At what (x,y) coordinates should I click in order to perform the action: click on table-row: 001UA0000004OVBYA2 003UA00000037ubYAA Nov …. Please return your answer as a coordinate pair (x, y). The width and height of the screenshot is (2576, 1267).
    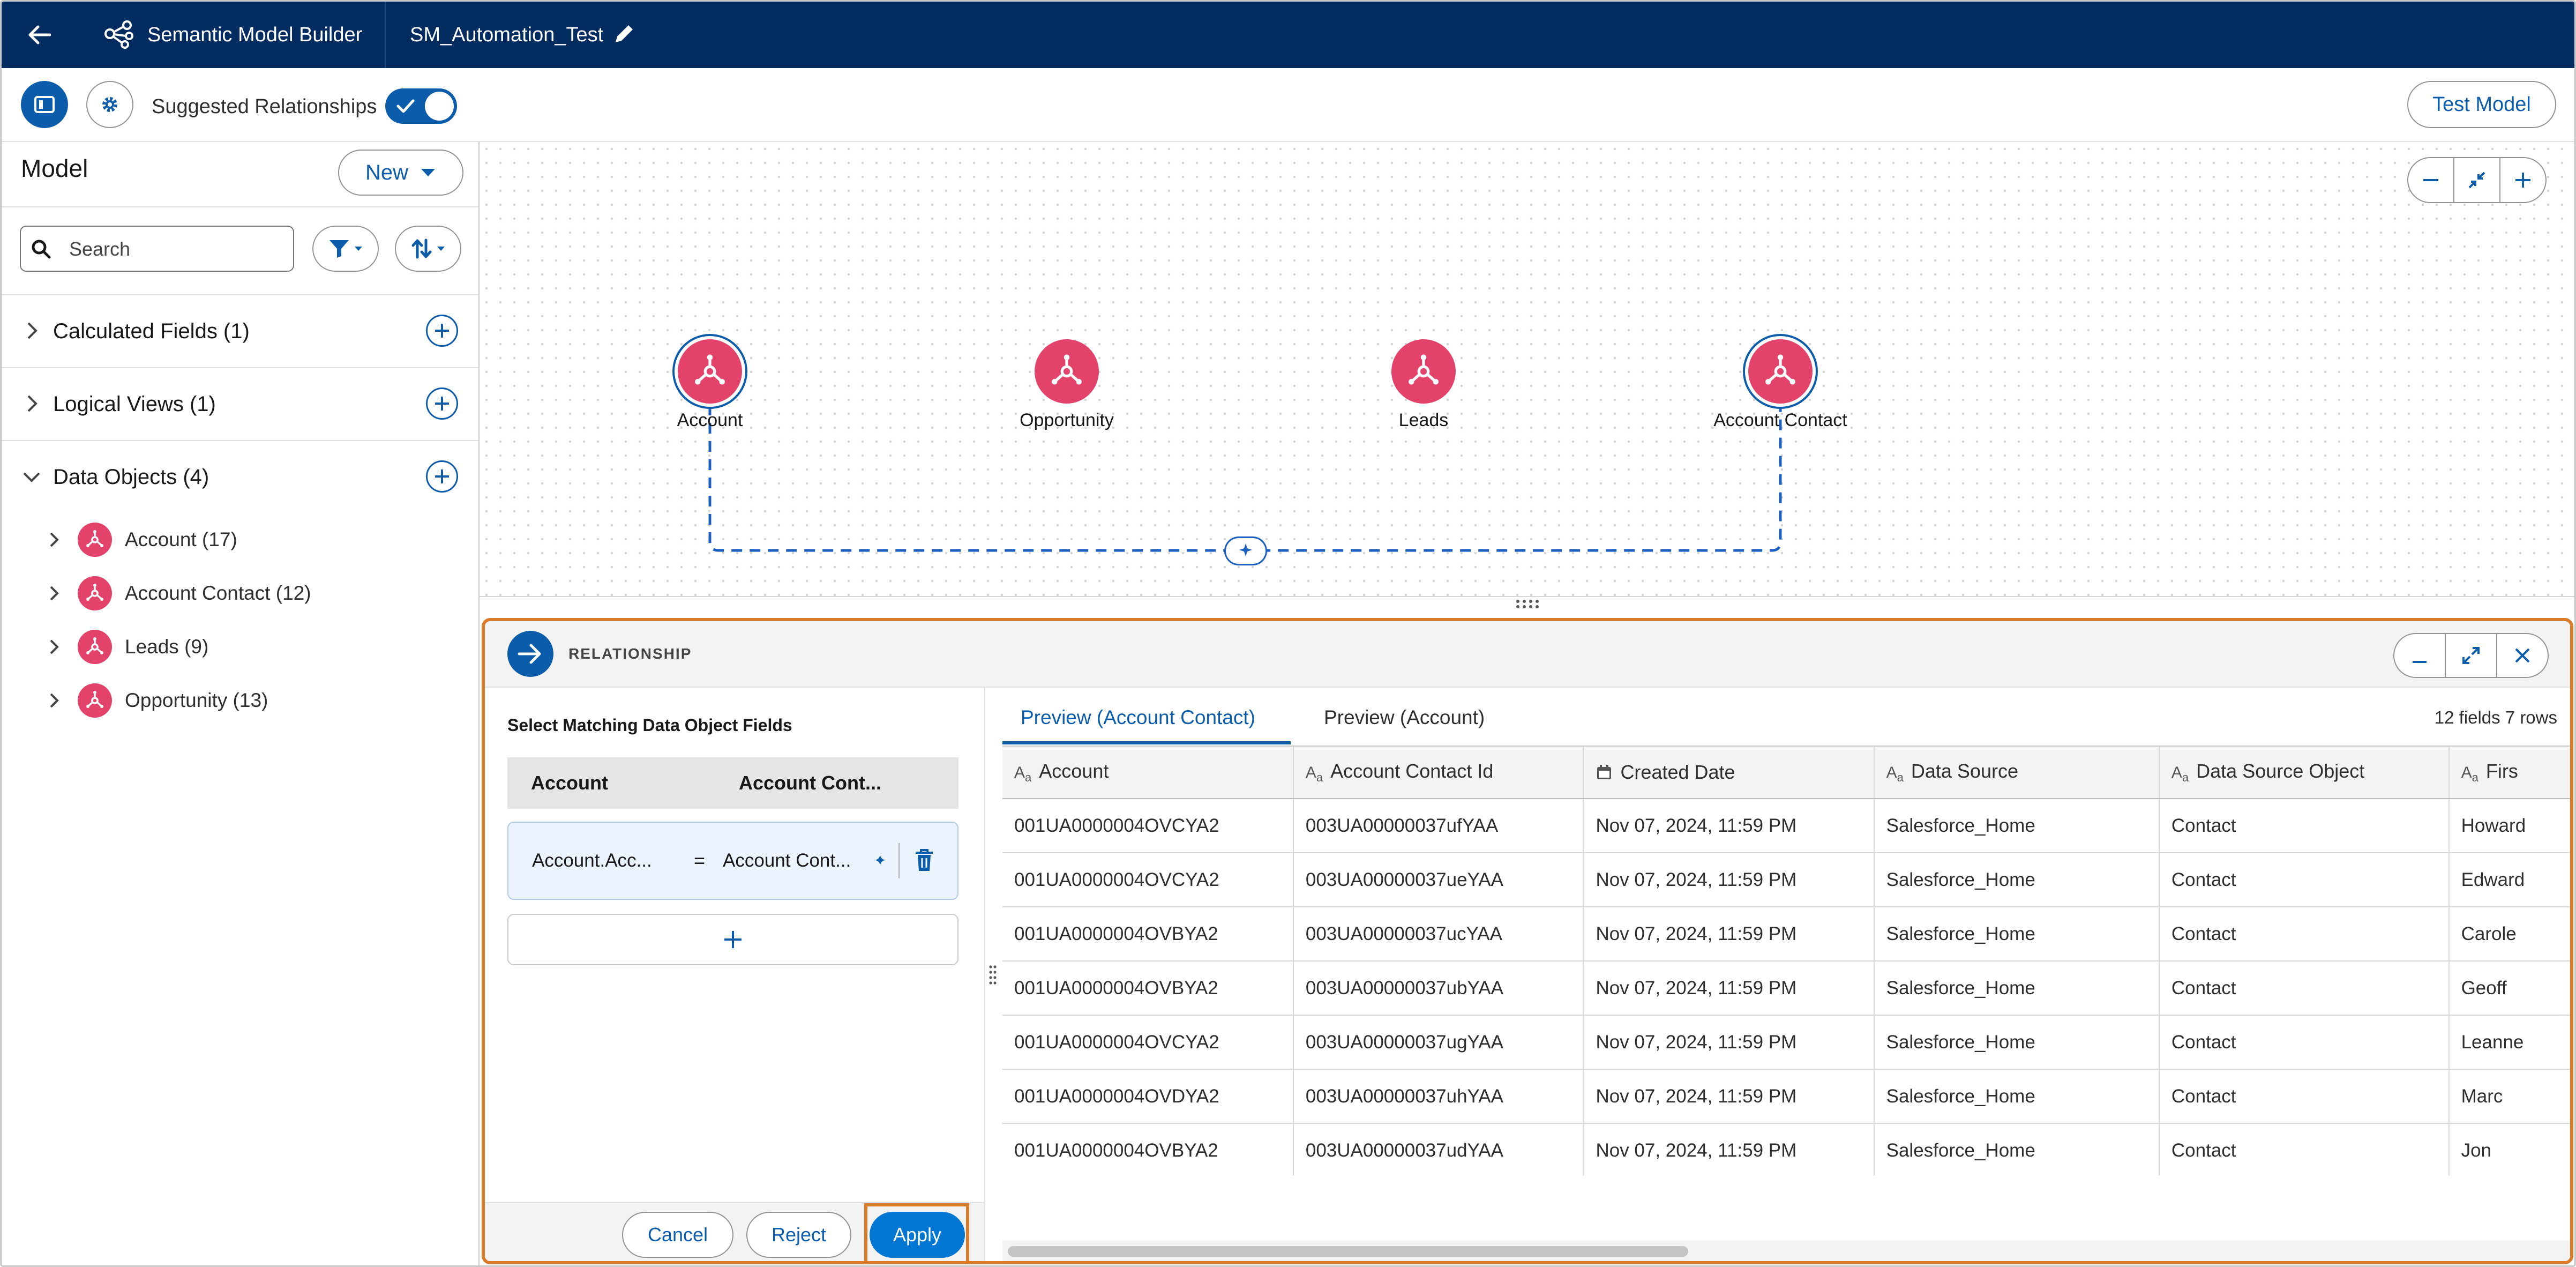
    Looking at the image, I should click on (1786, 989).